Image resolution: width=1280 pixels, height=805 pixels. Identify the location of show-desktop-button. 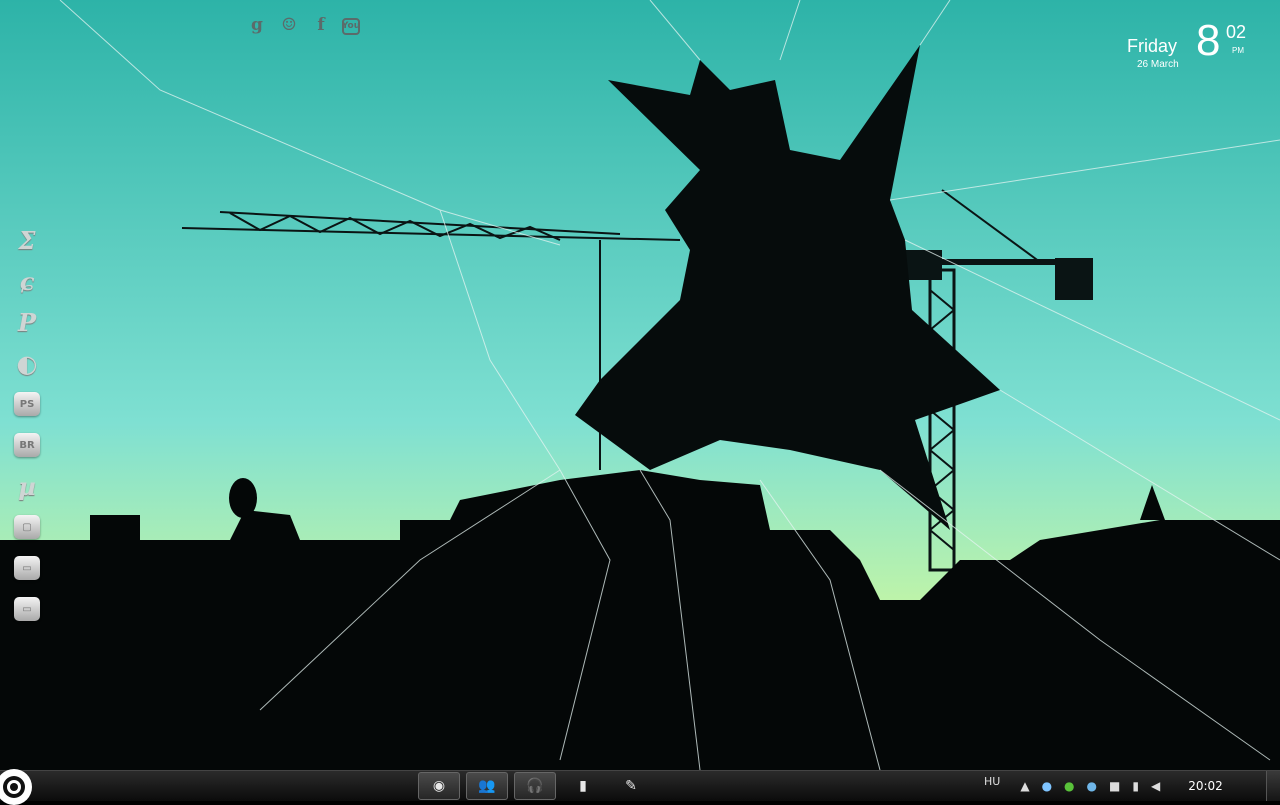
(1273, 786).